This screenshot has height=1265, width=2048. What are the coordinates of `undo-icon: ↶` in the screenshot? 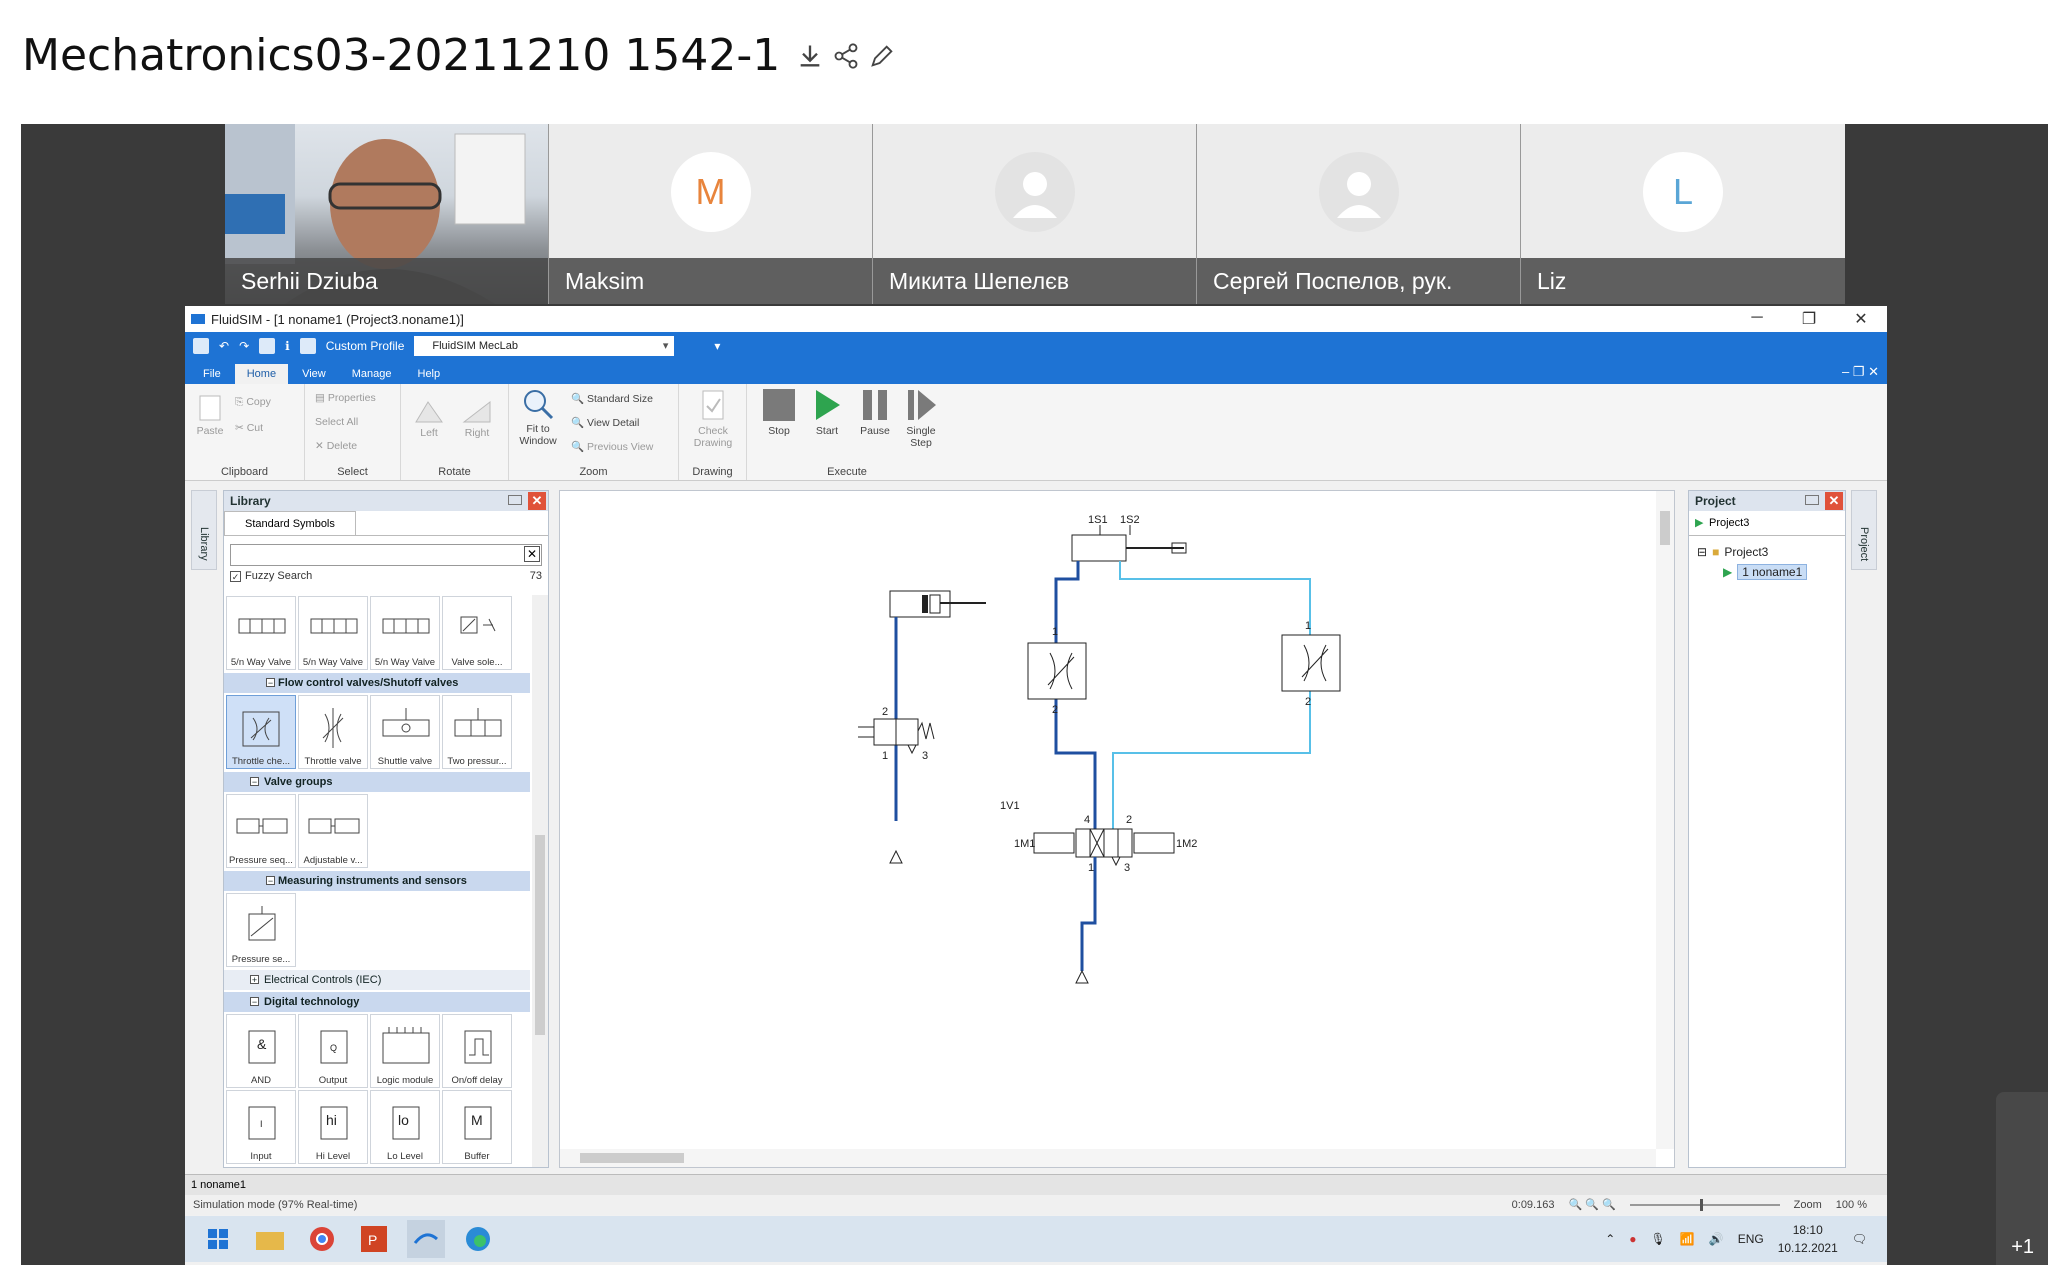 It's located at (224, 346).